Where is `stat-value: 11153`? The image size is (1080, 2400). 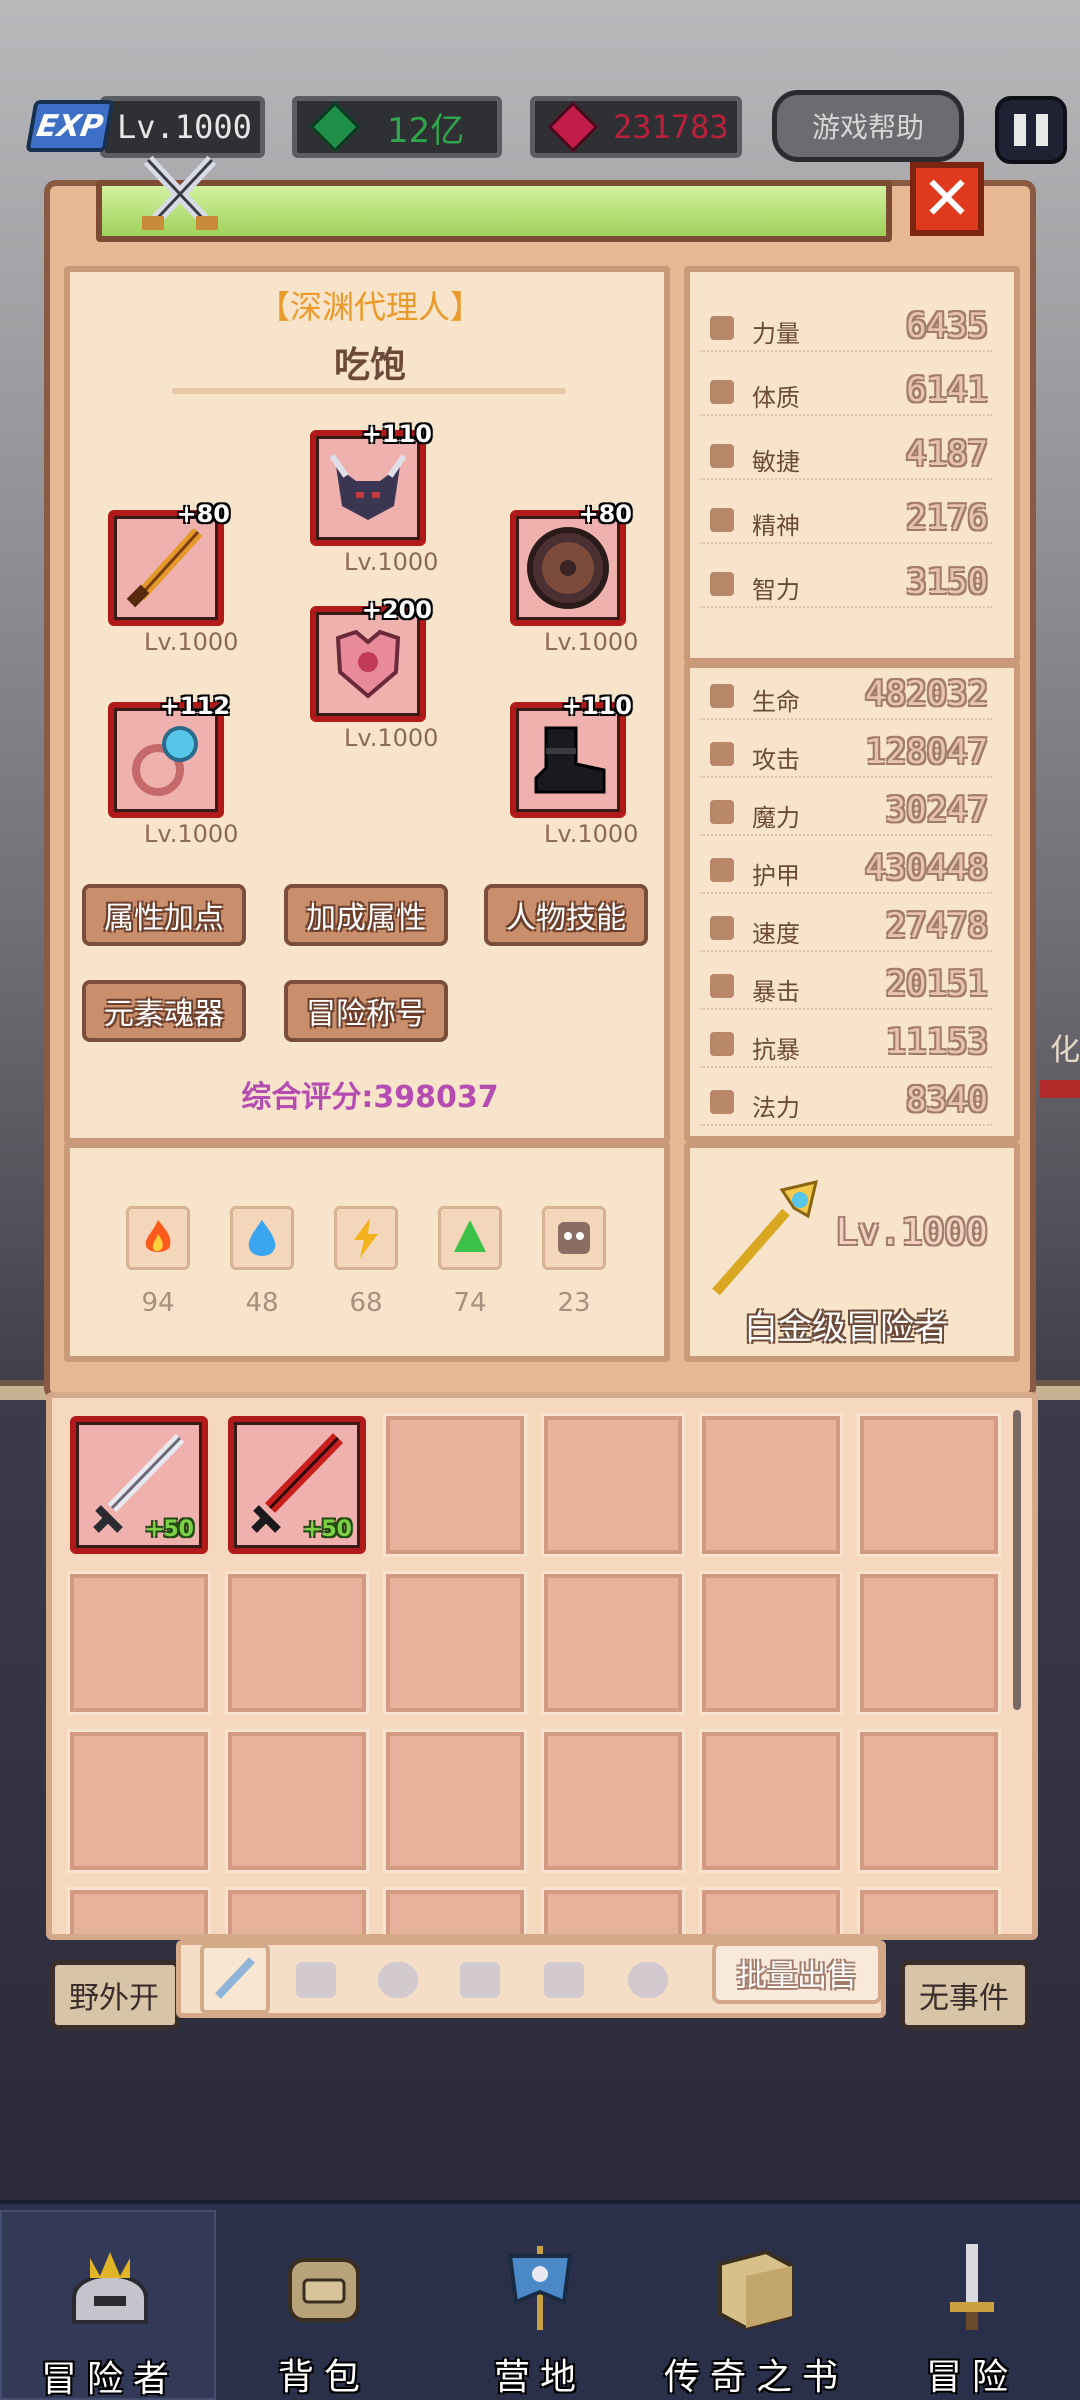
stat-value: 11153 is located at coordinates (936, 1042).